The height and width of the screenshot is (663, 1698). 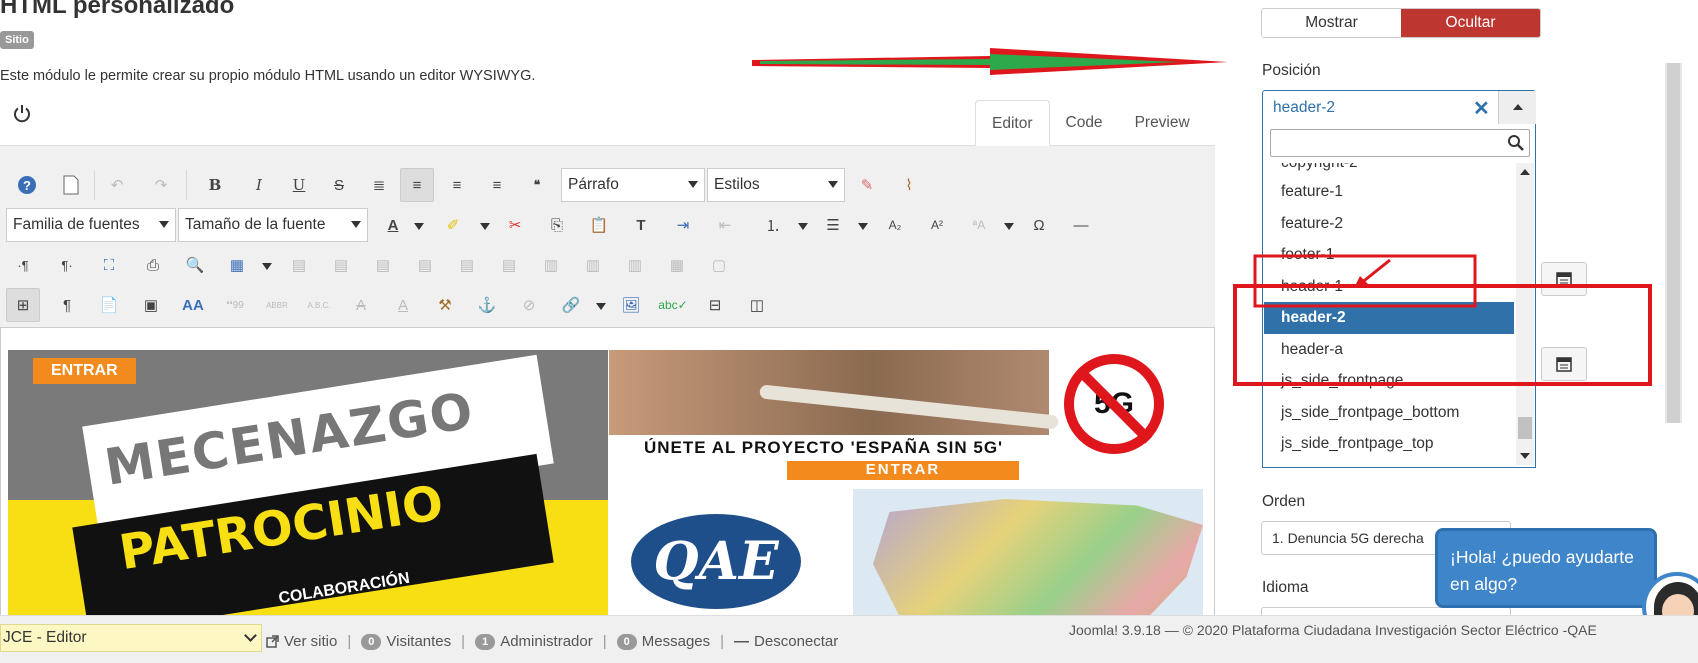 I want to click on bold-icon: B, so click(x=215, y=185).